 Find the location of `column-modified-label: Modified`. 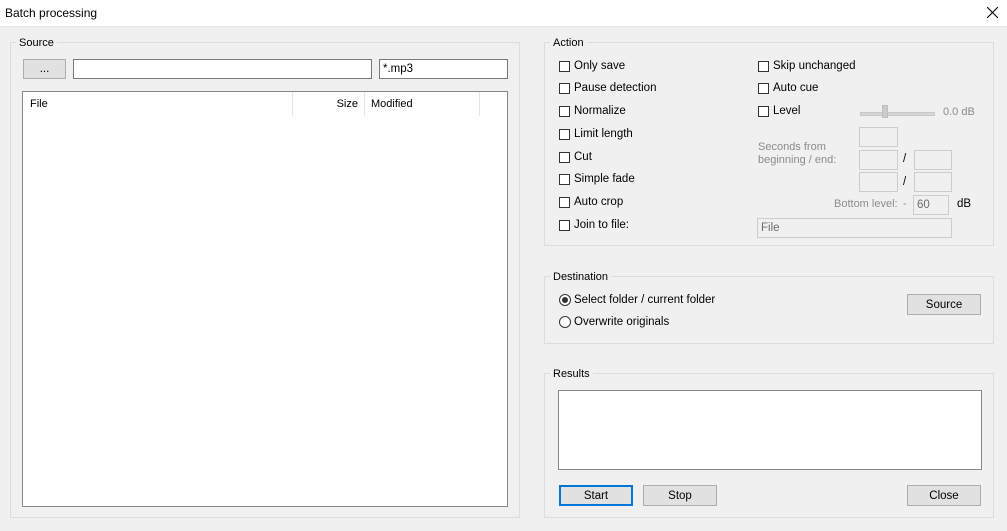

column-modified-label: Modified is located at coordinates (392, 104).